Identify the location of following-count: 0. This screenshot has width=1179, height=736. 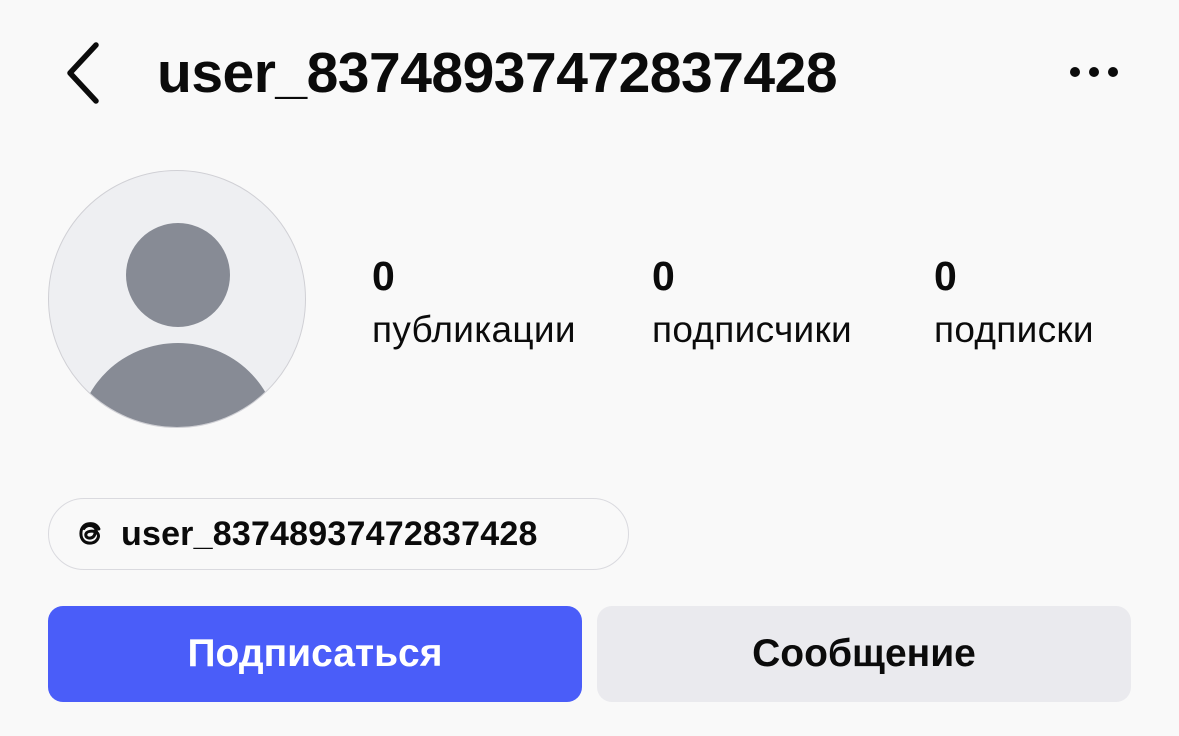
(945, 276).